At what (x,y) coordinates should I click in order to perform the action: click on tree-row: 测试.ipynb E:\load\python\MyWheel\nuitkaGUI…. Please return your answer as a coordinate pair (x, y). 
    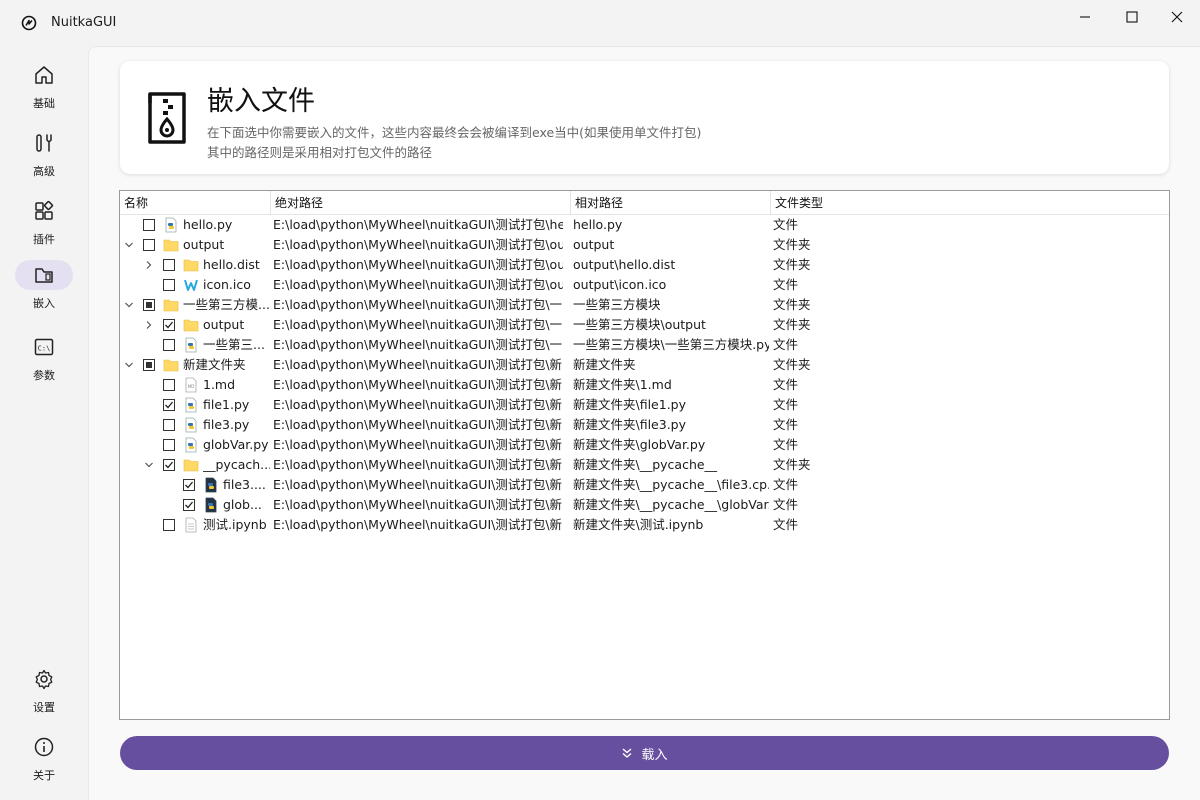
    Looking at the image, I should click on (644, 525).